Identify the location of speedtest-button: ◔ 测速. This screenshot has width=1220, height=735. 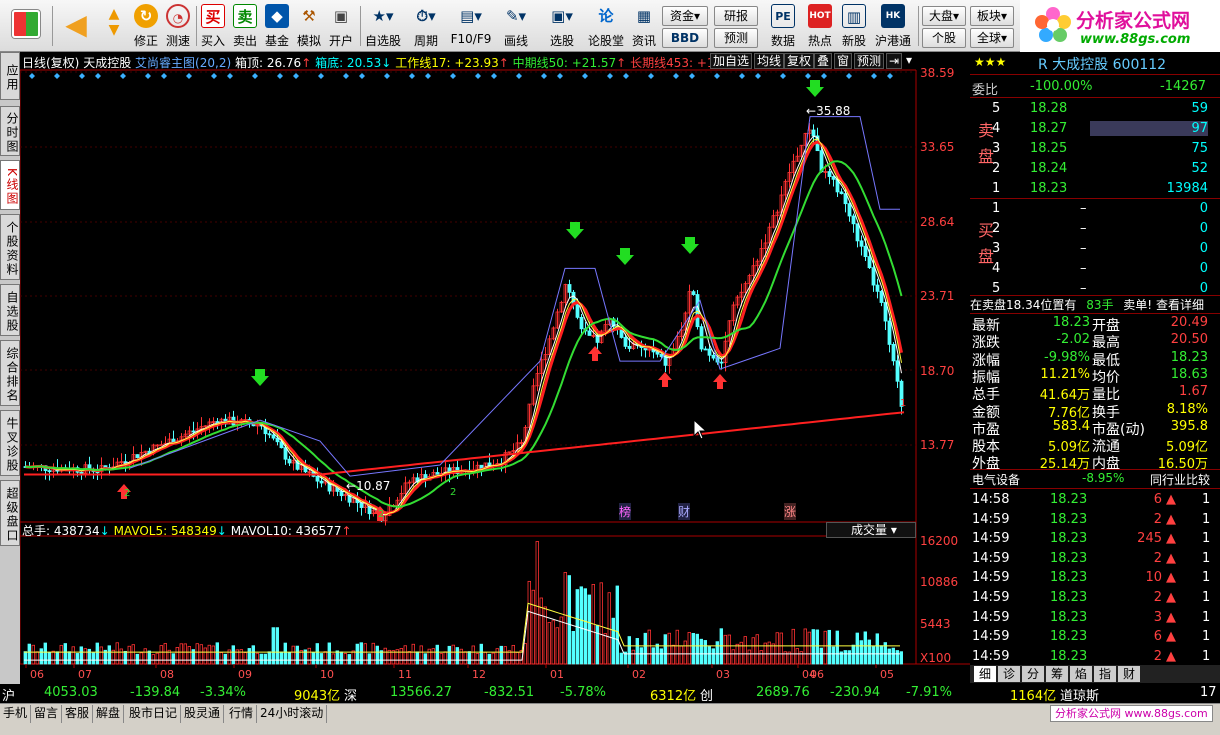
(178, 26).